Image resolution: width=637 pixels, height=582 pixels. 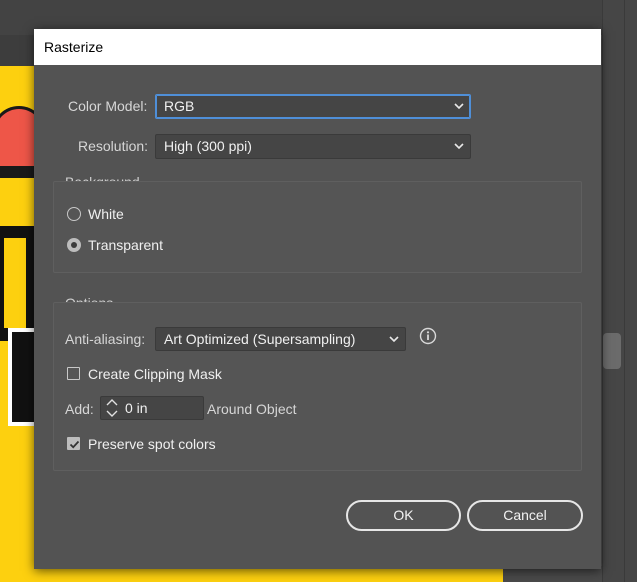 I want to click on clipping-mask-label: Create Clipping Mask, so click(x=155, y=374).